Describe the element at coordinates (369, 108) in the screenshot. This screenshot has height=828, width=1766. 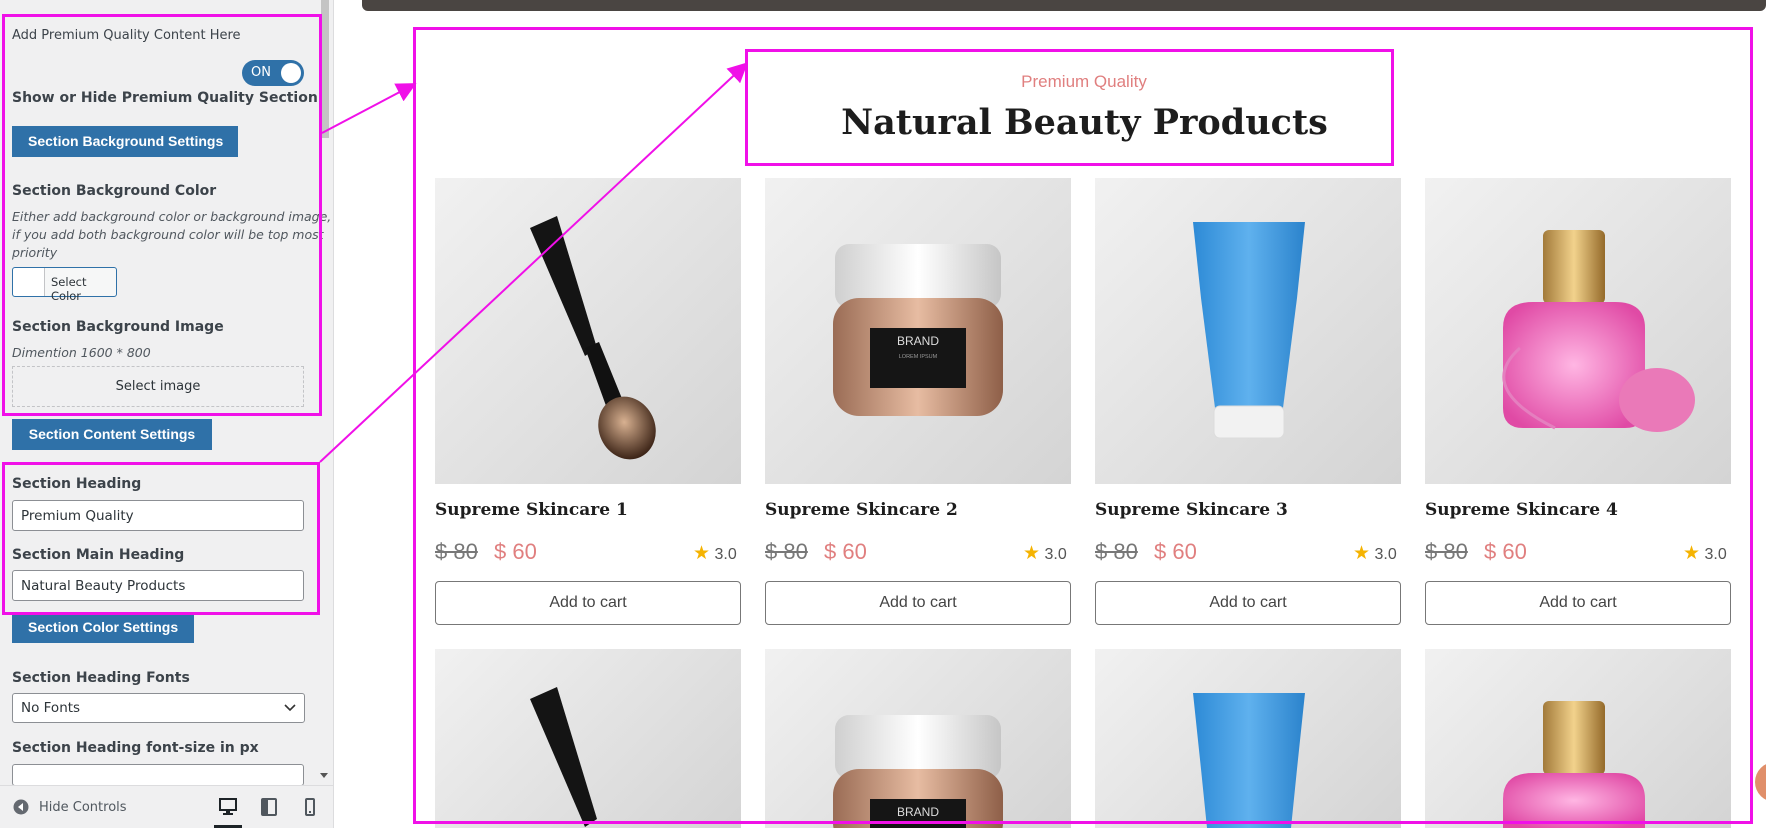
I see `arrow-background-to-section` at that location.